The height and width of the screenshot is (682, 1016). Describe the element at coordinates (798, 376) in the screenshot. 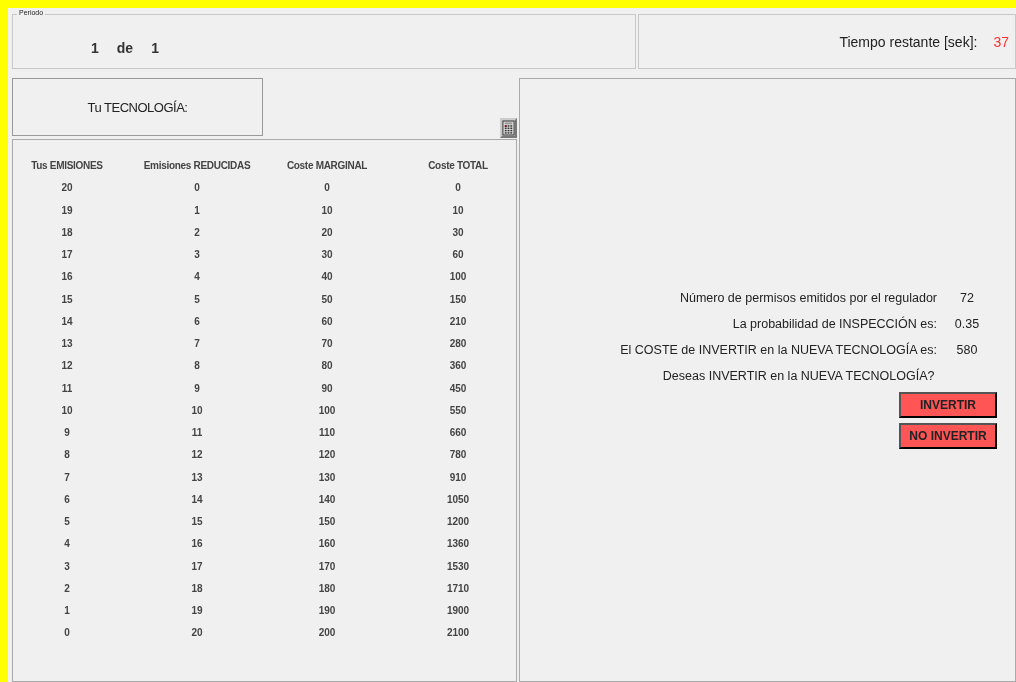

I see `question-text: Deseas INVERTIR en la NUEVA TECNOLOGÍA?` at that location.